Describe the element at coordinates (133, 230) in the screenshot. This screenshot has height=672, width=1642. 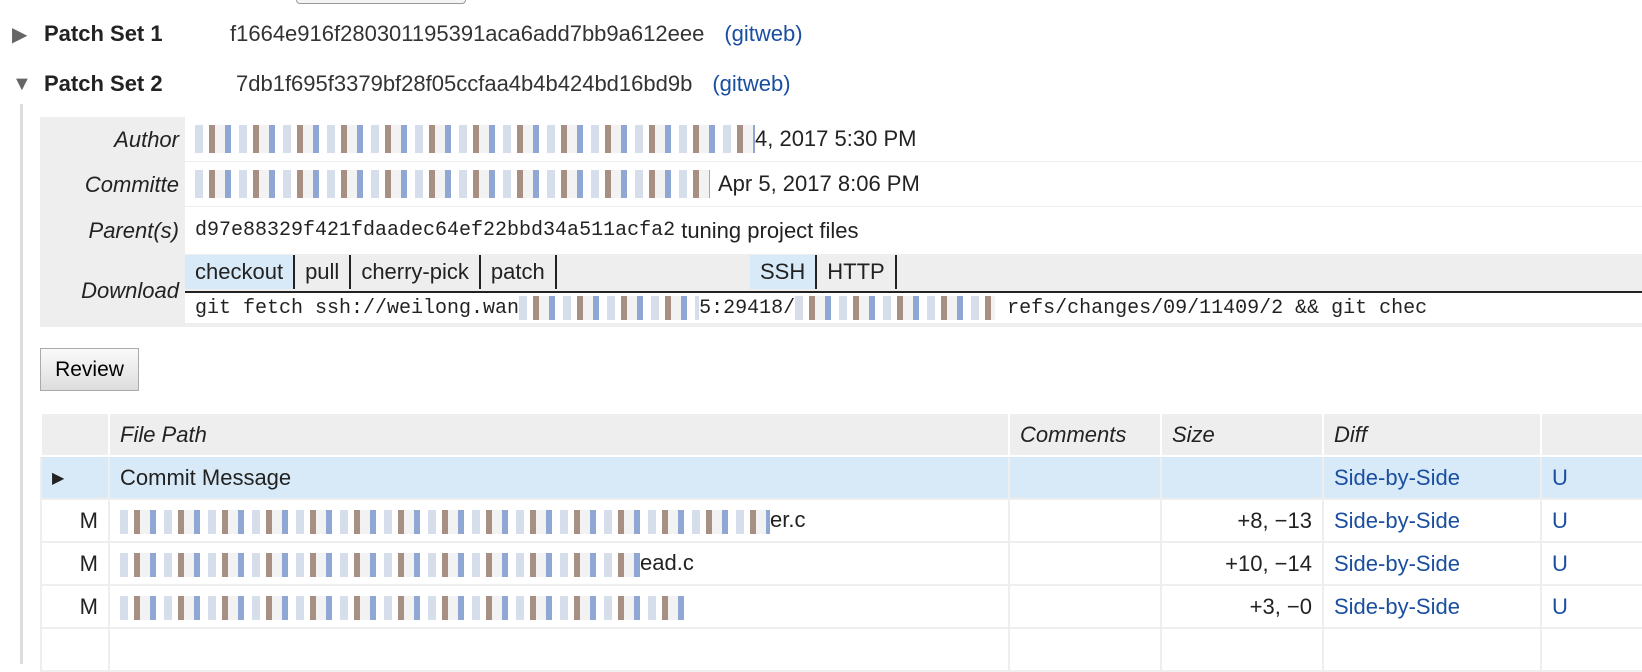
I see `parent-label: Parent(s)` at that location.